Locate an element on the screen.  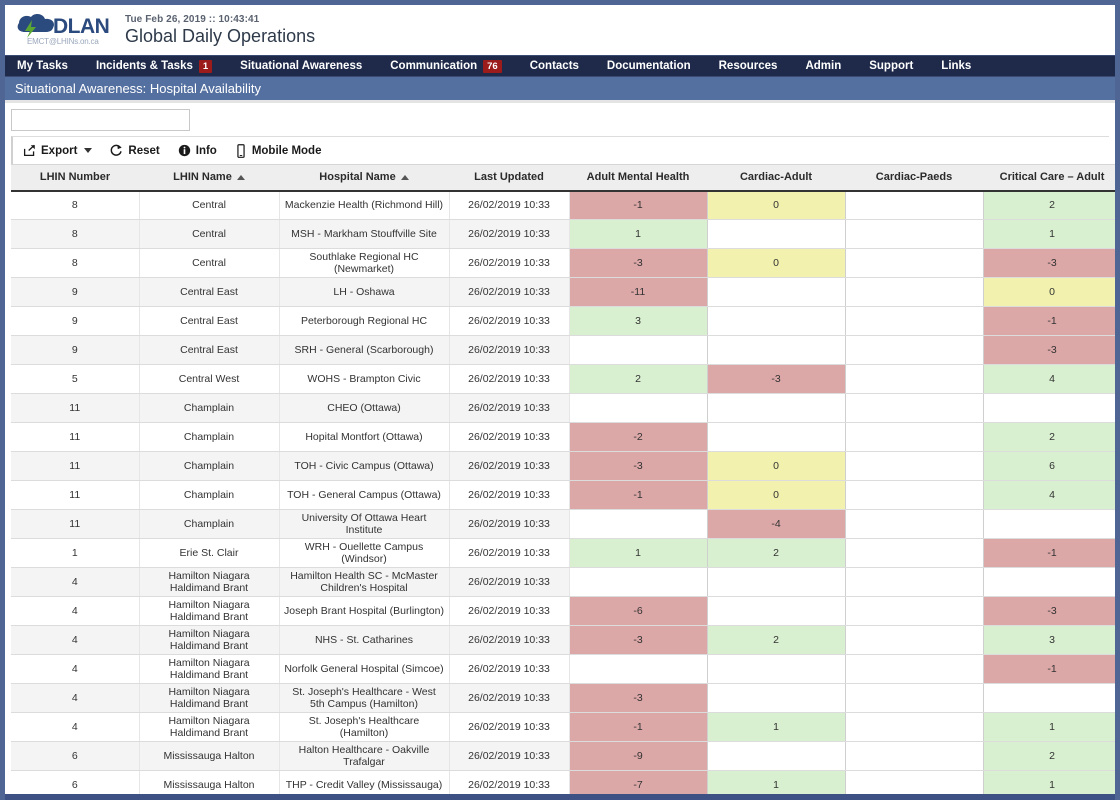
column-header-lhin-number: LHIN Number is located at coordinates (75, 178).